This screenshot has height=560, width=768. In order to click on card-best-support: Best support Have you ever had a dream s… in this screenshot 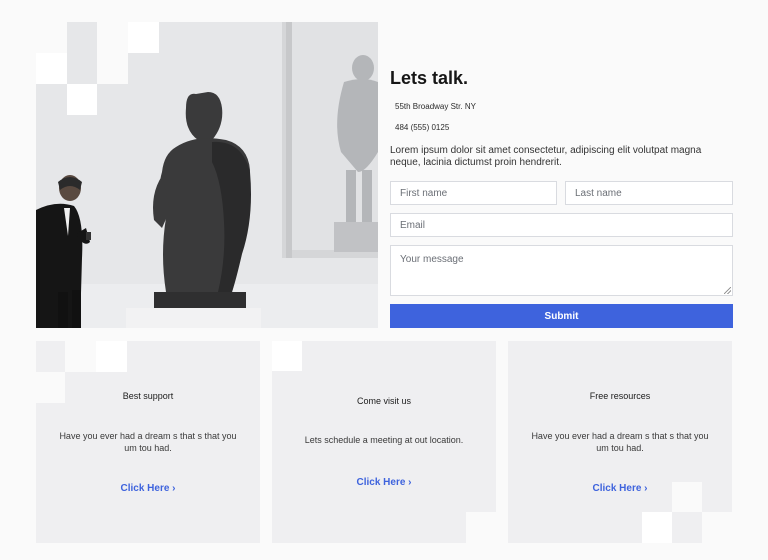, I will do `click(148, 442)`.